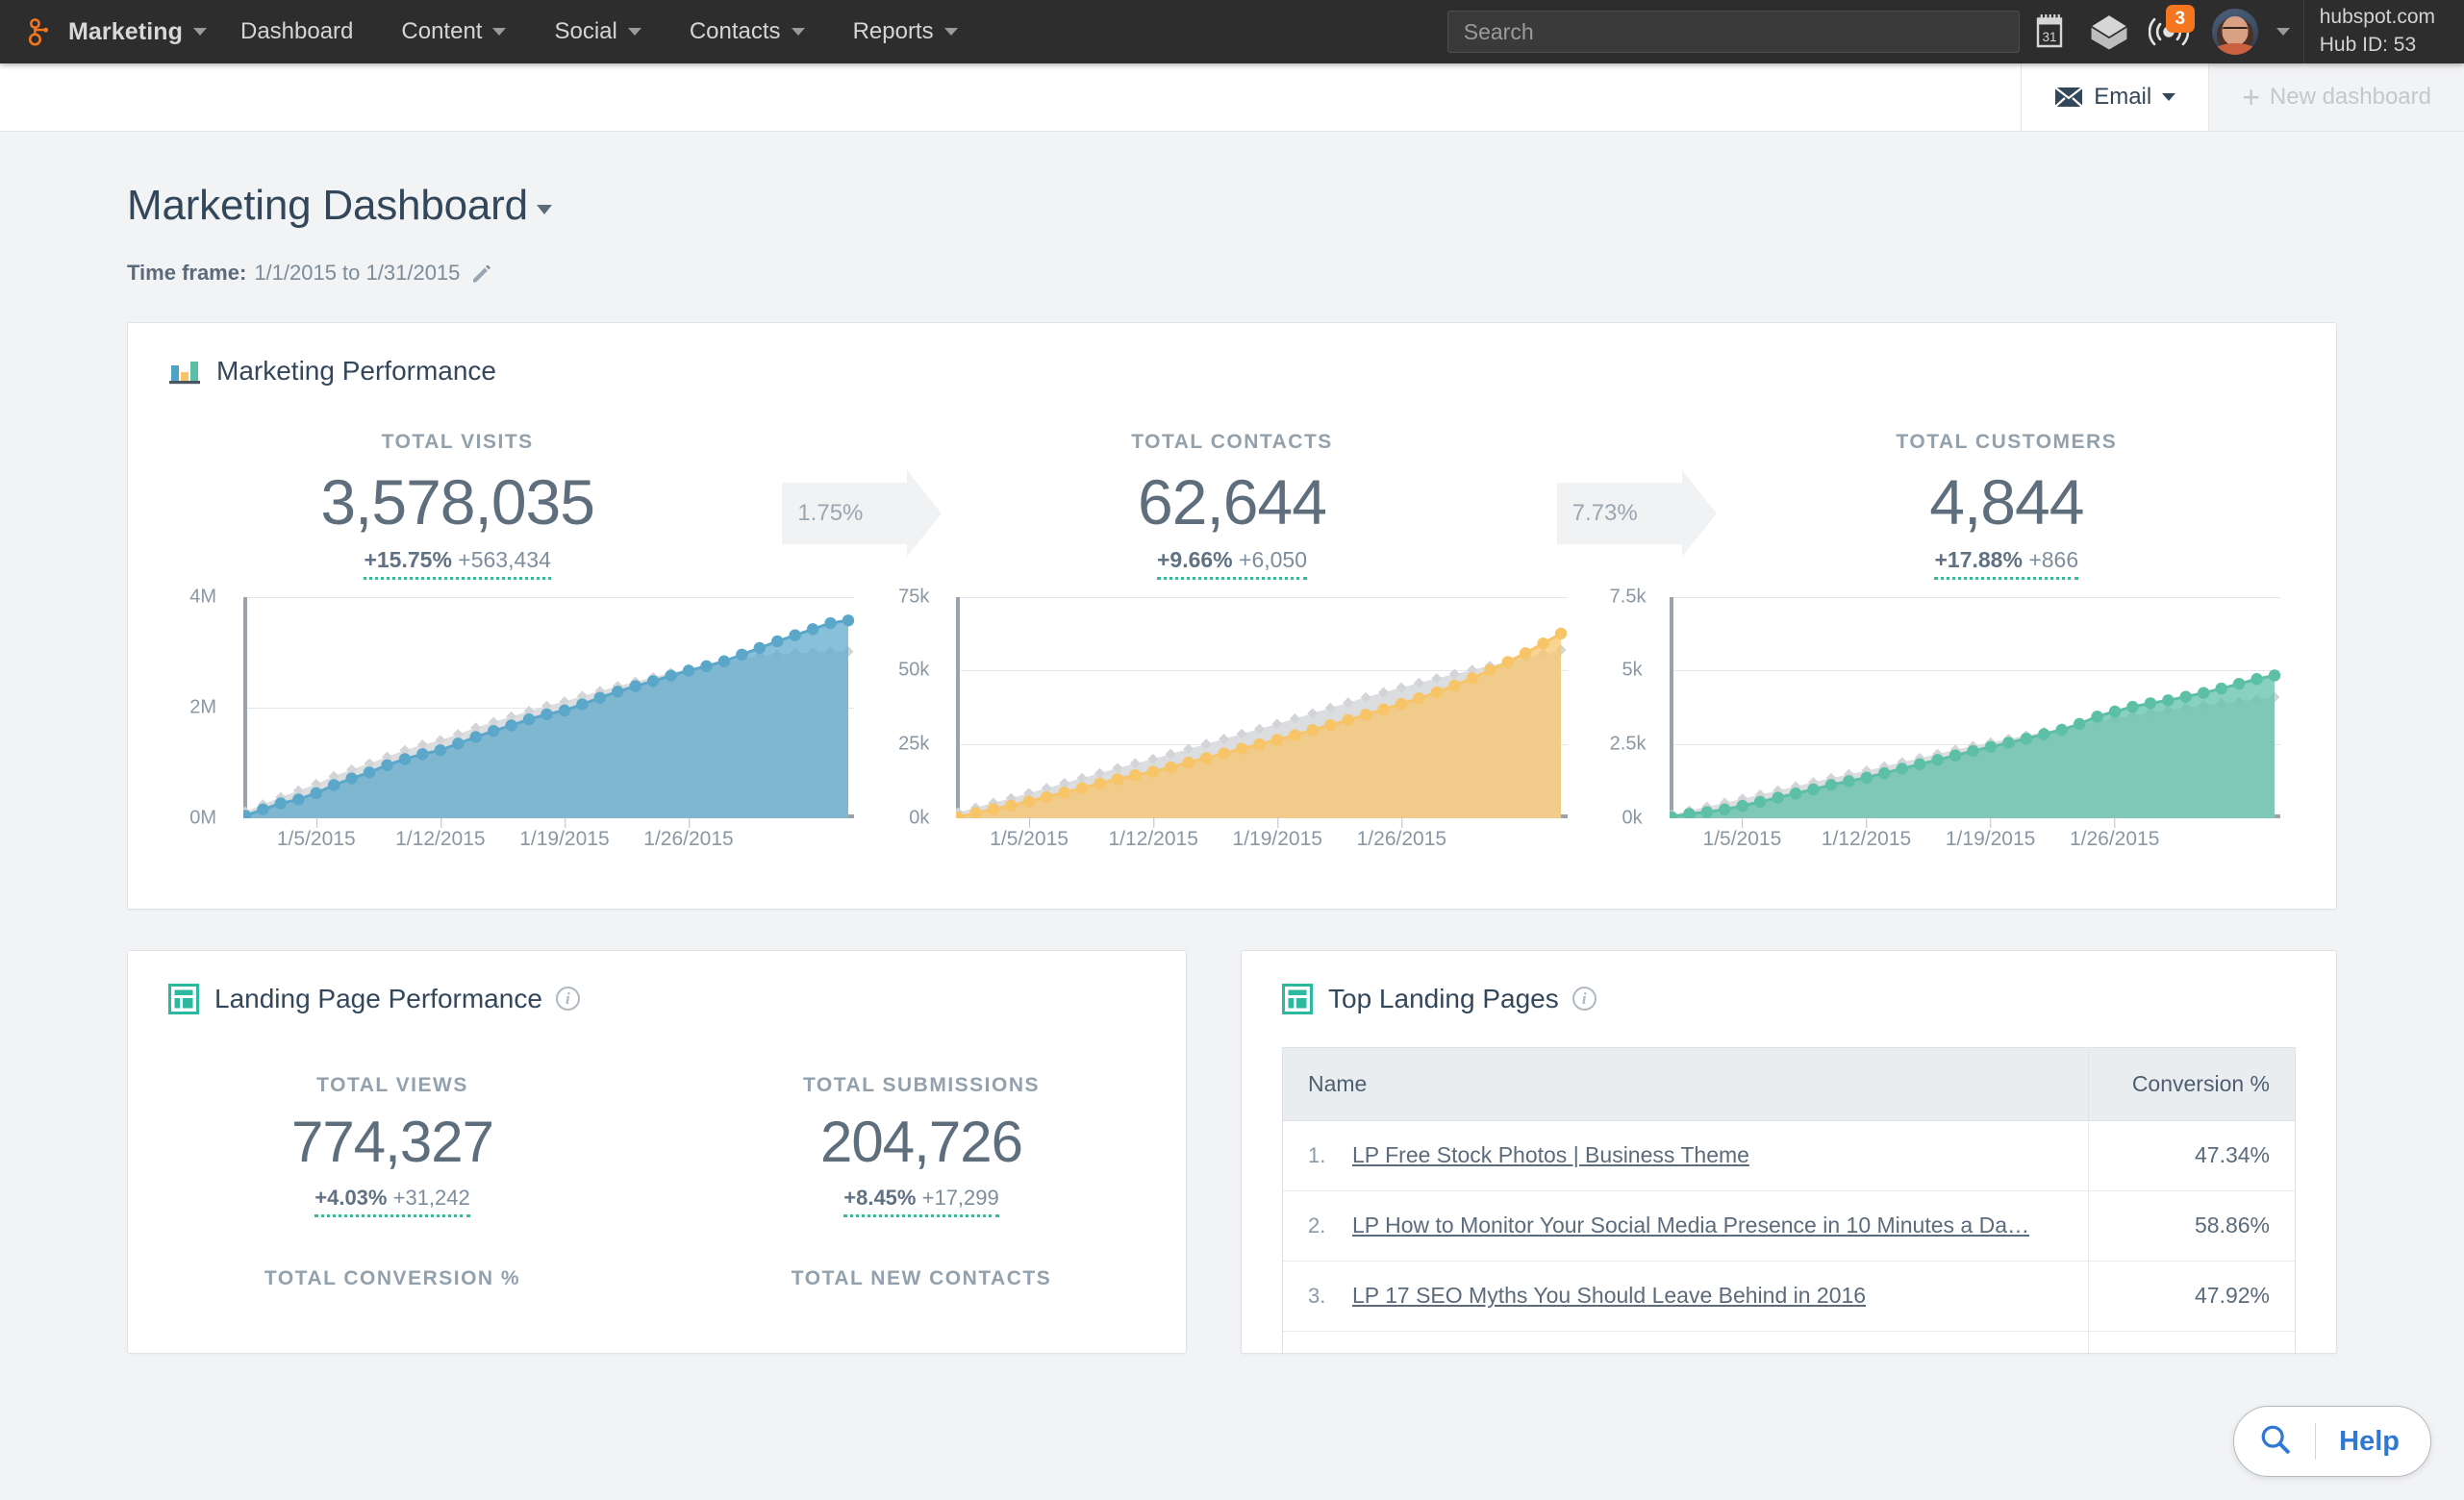 The width and height of the screenshot is (2464, 1500). What do you see at coordinates (202, 818) in the screenshot?
I see `y-axis-tick-label: 0M` at bounding box center [202, 818].